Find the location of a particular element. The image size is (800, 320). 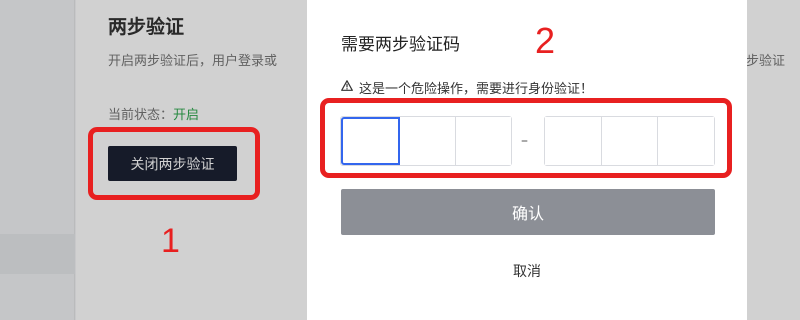

modal-title: 需要两步验证码 is located at coordinates (400, 45).